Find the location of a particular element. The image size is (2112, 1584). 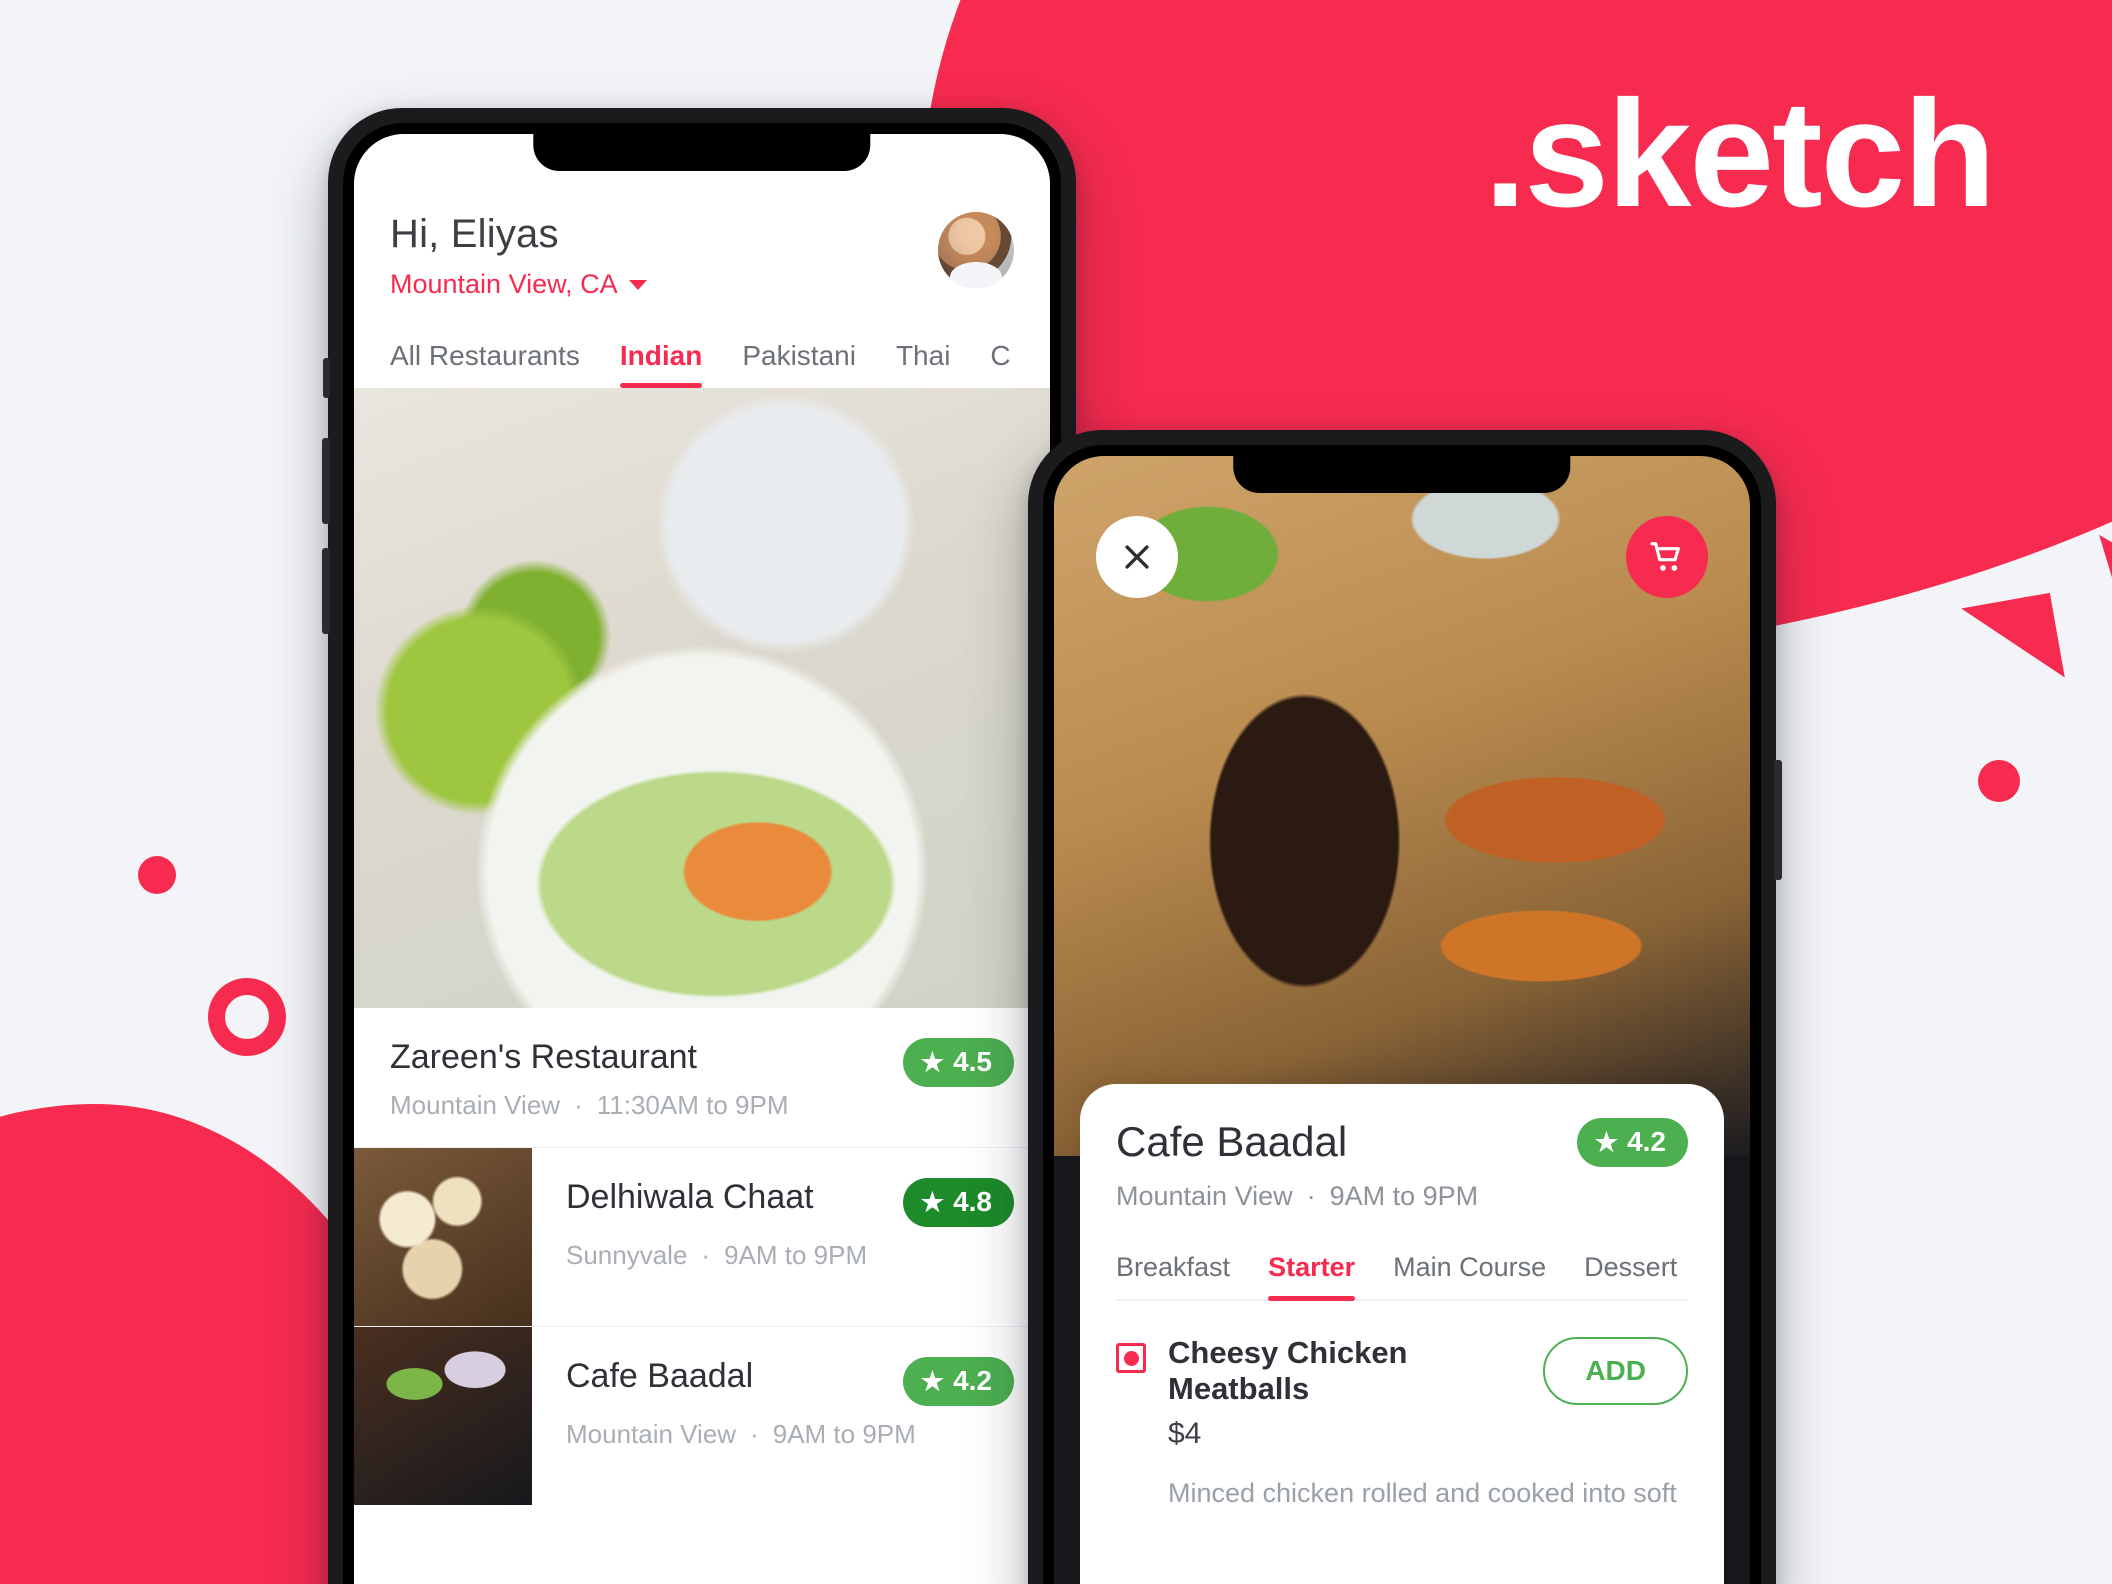

tab-main-course: Main Course is located at coordinates (1469, 1275).